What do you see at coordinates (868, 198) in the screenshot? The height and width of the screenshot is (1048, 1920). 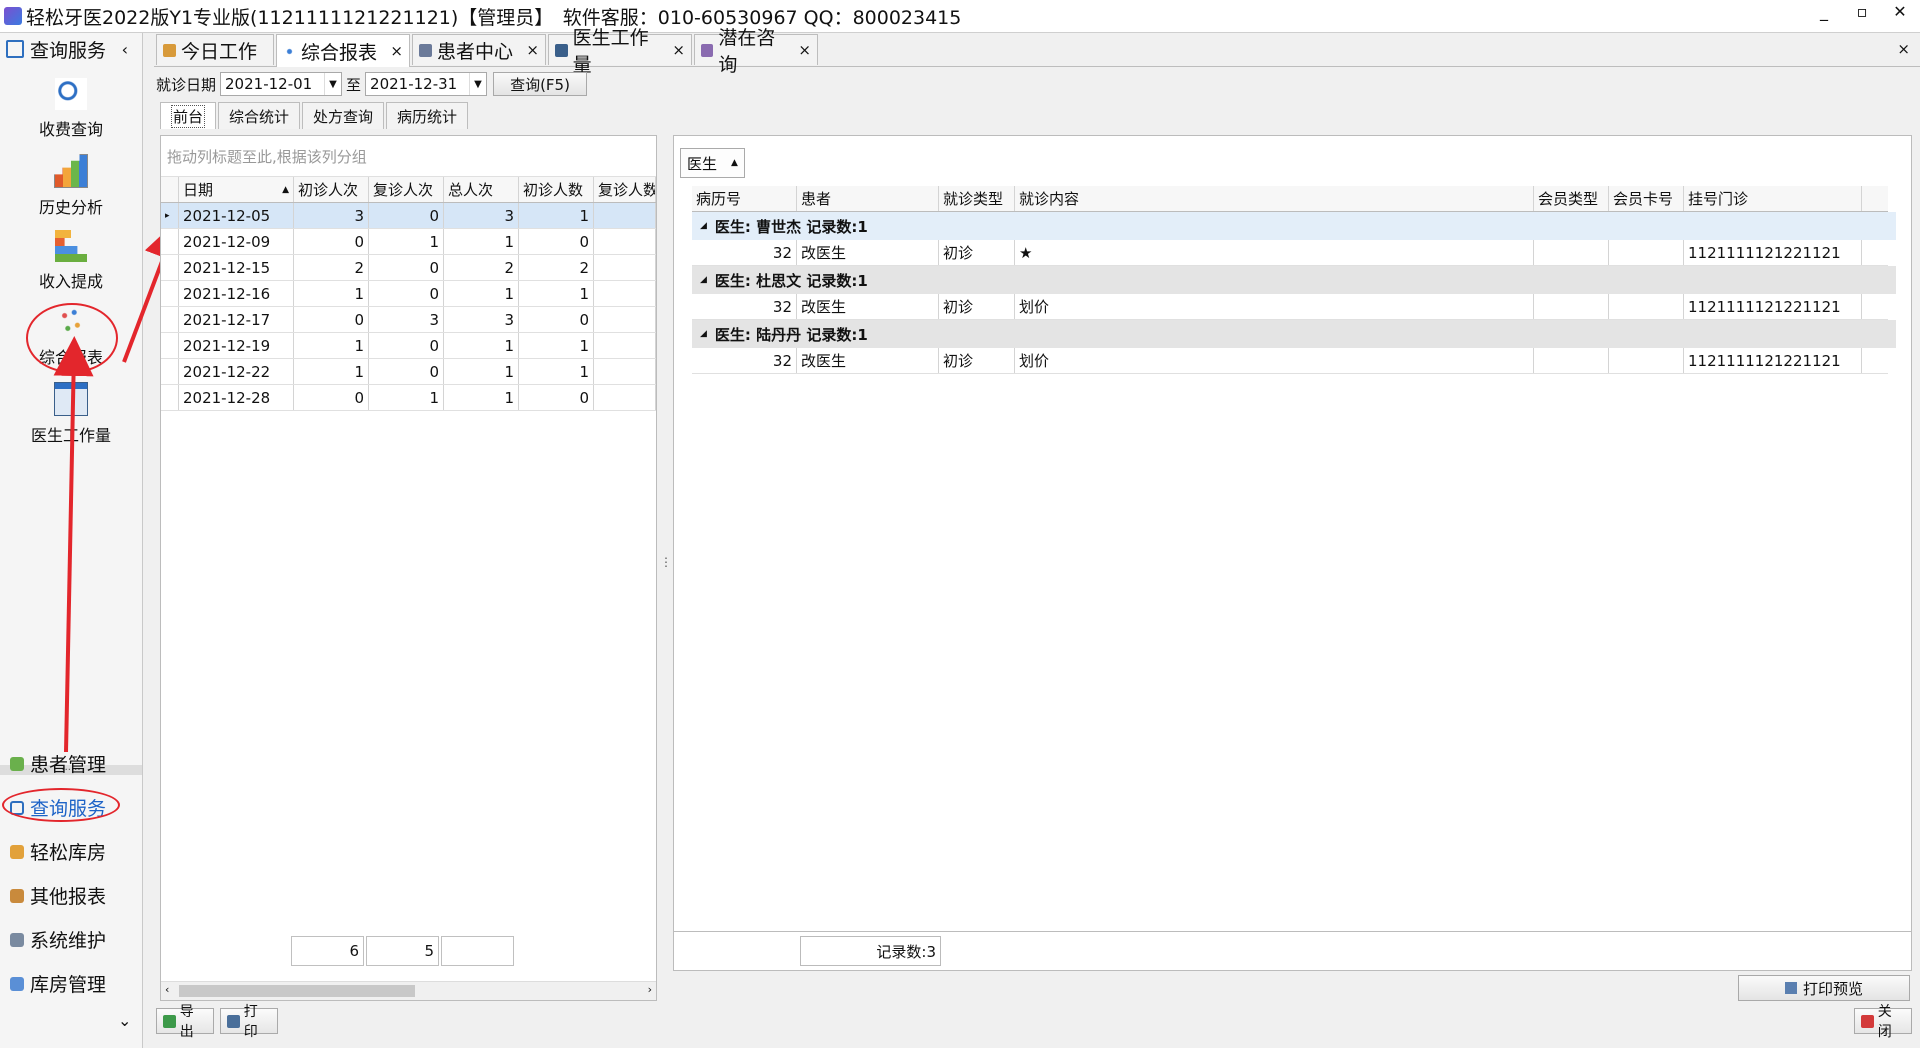 I see `column-header-patient: 患者` at bounding box center [868, 198].